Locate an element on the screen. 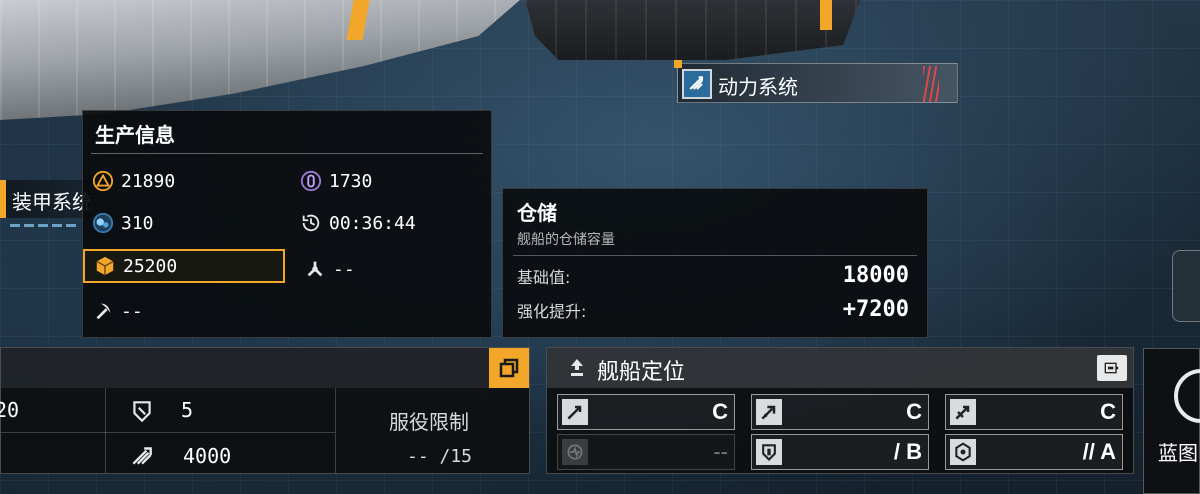  stat-metal: 21890 is located at coordinates (133, 181).